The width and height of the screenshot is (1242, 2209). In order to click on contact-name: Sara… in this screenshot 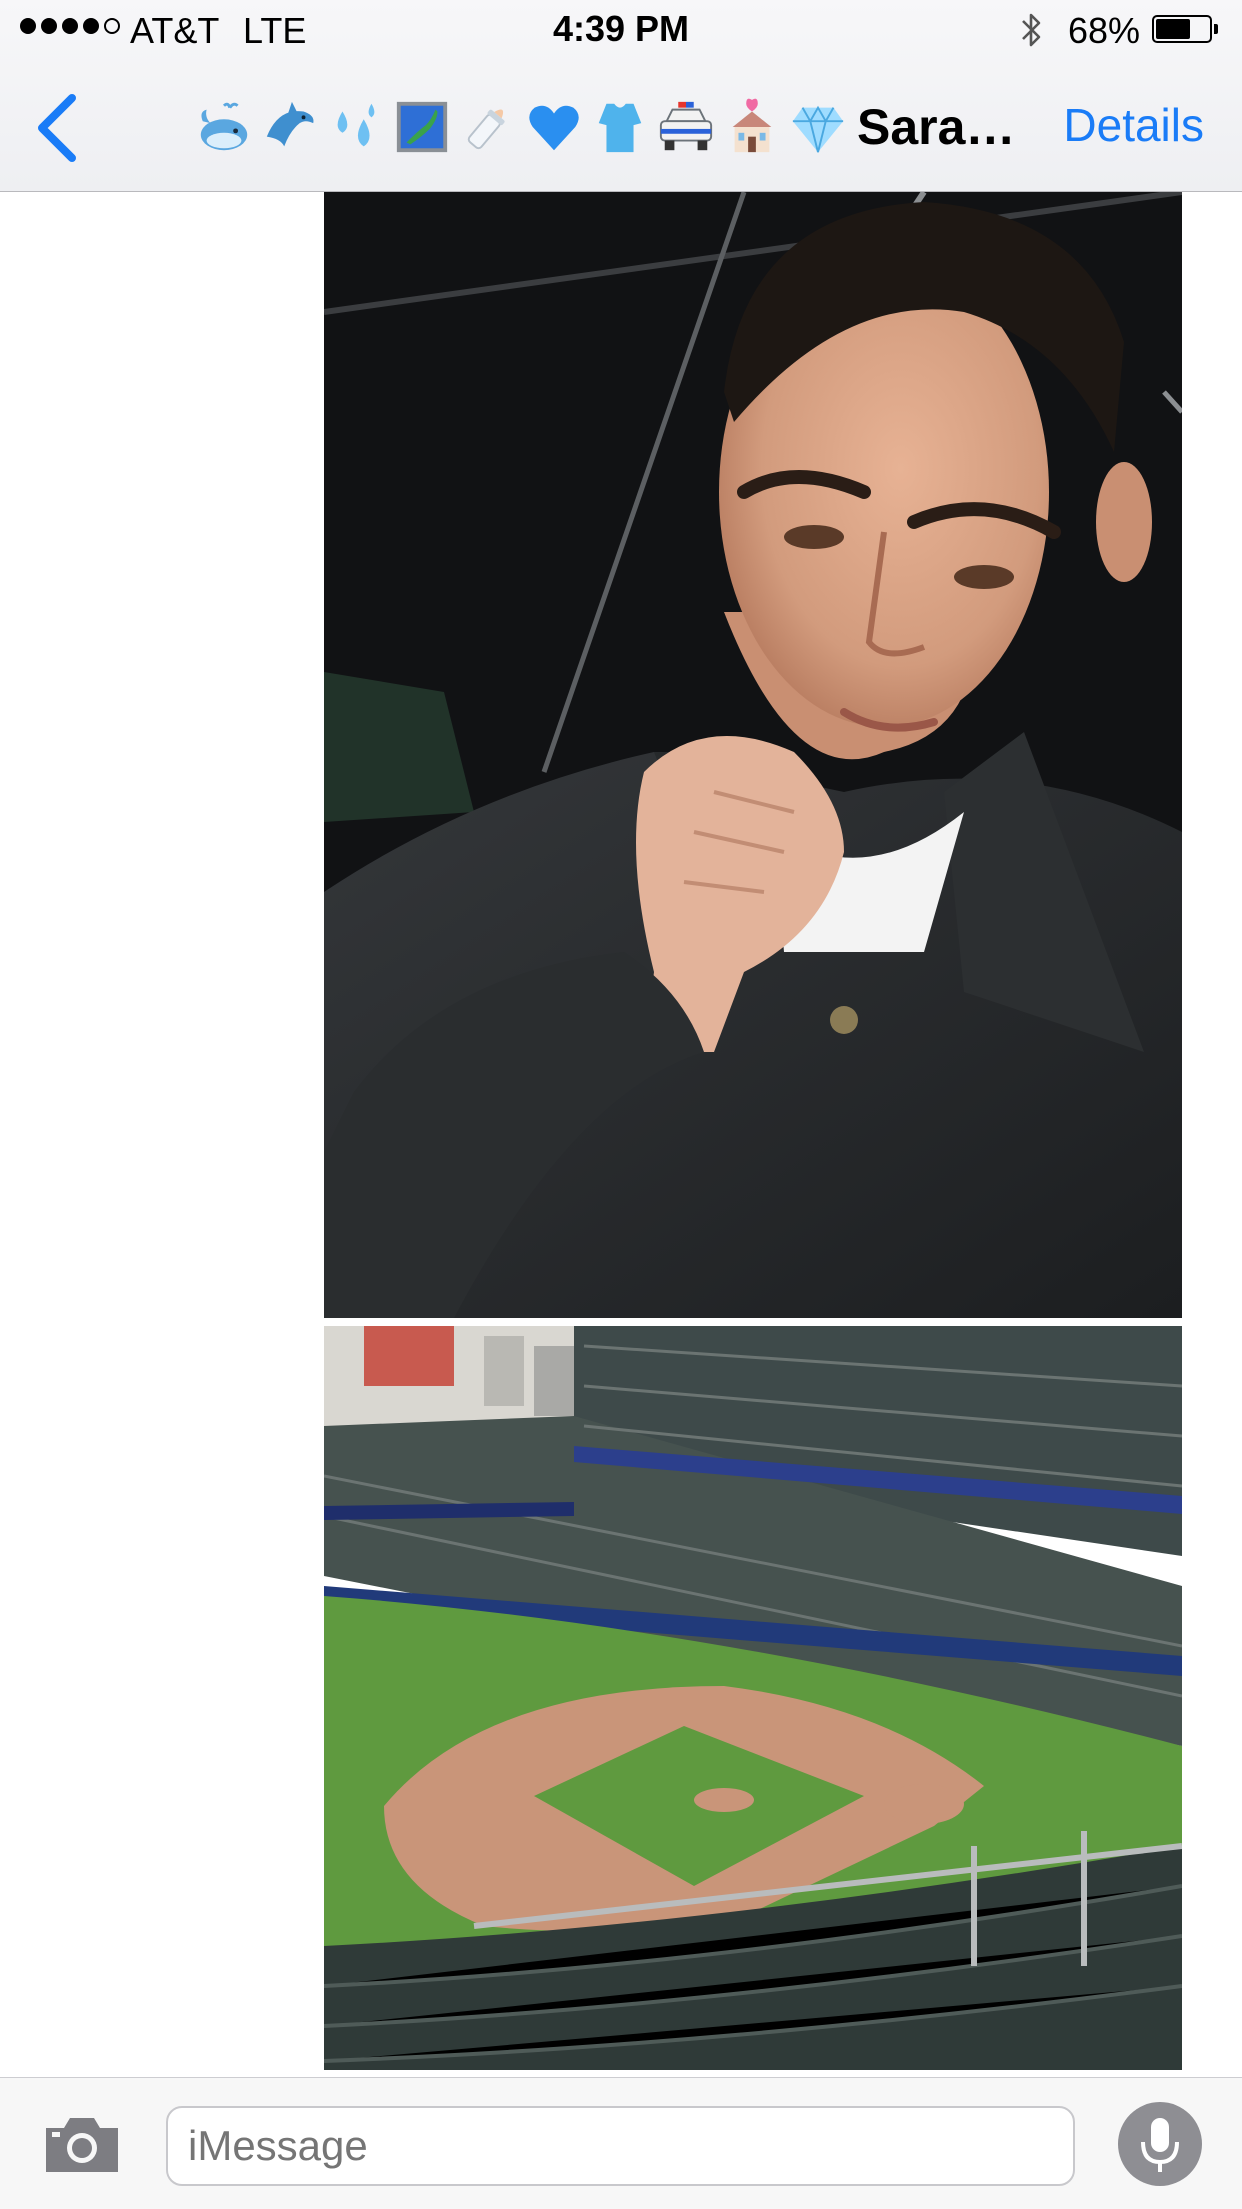, I will do `click(936, 127)`.